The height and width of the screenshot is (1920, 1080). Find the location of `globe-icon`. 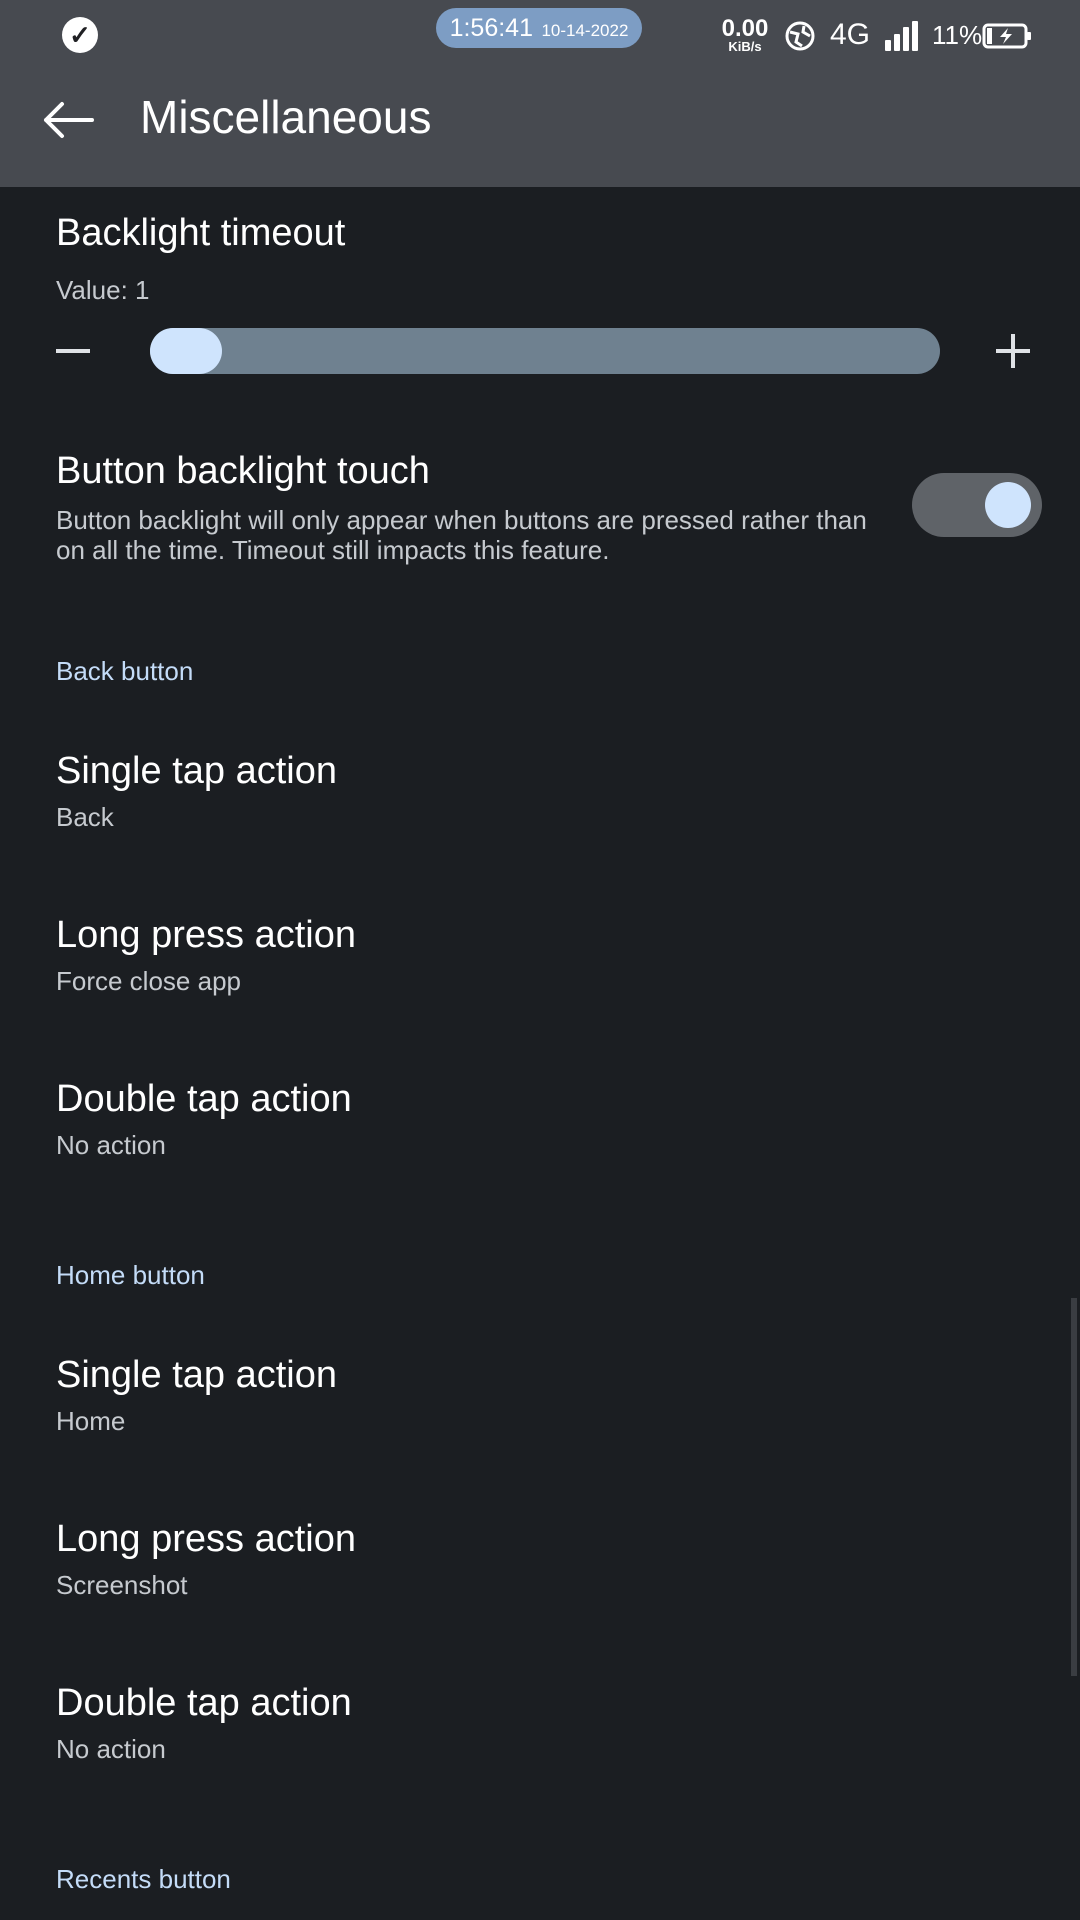

globe-icon is located at coordinates (800, 36).